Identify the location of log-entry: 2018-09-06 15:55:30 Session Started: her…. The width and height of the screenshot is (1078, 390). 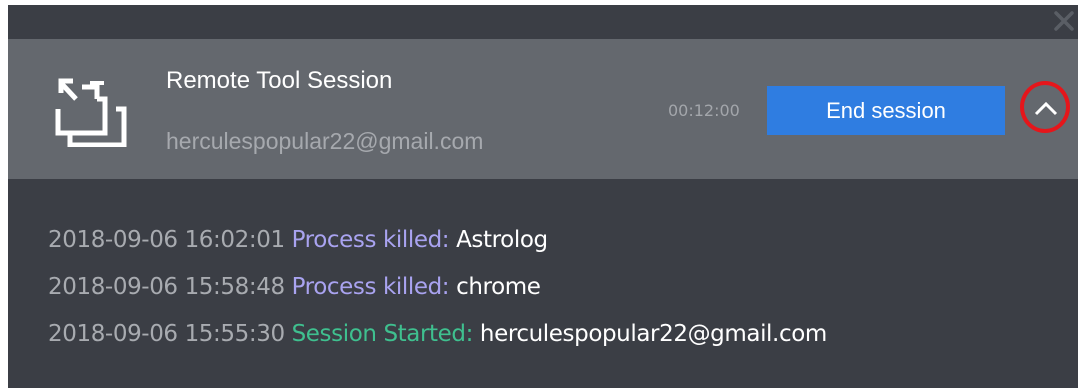
(437, 334).